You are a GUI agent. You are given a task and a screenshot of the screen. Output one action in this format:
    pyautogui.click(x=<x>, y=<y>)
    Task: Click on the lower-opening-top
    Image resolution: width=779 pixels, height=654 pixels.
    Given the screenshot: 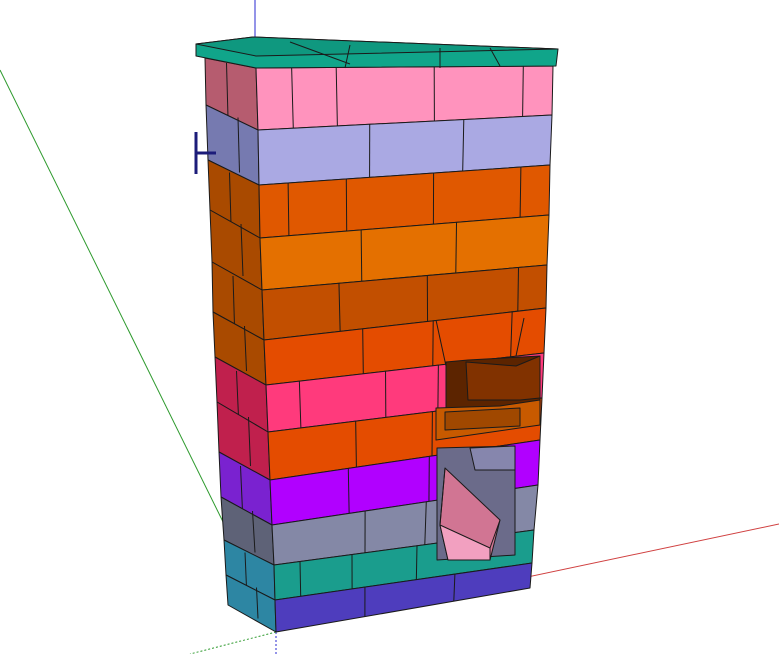 What is the action you would take?
    pyautogui.click(x=492, y=458)
    